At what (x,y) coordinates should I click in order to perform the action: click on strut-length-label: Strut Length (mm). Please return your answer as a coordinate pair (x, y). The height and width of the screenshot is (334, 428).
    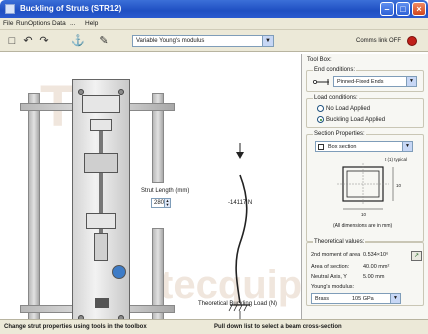
    Looking at the image, I should click on (165, 191).